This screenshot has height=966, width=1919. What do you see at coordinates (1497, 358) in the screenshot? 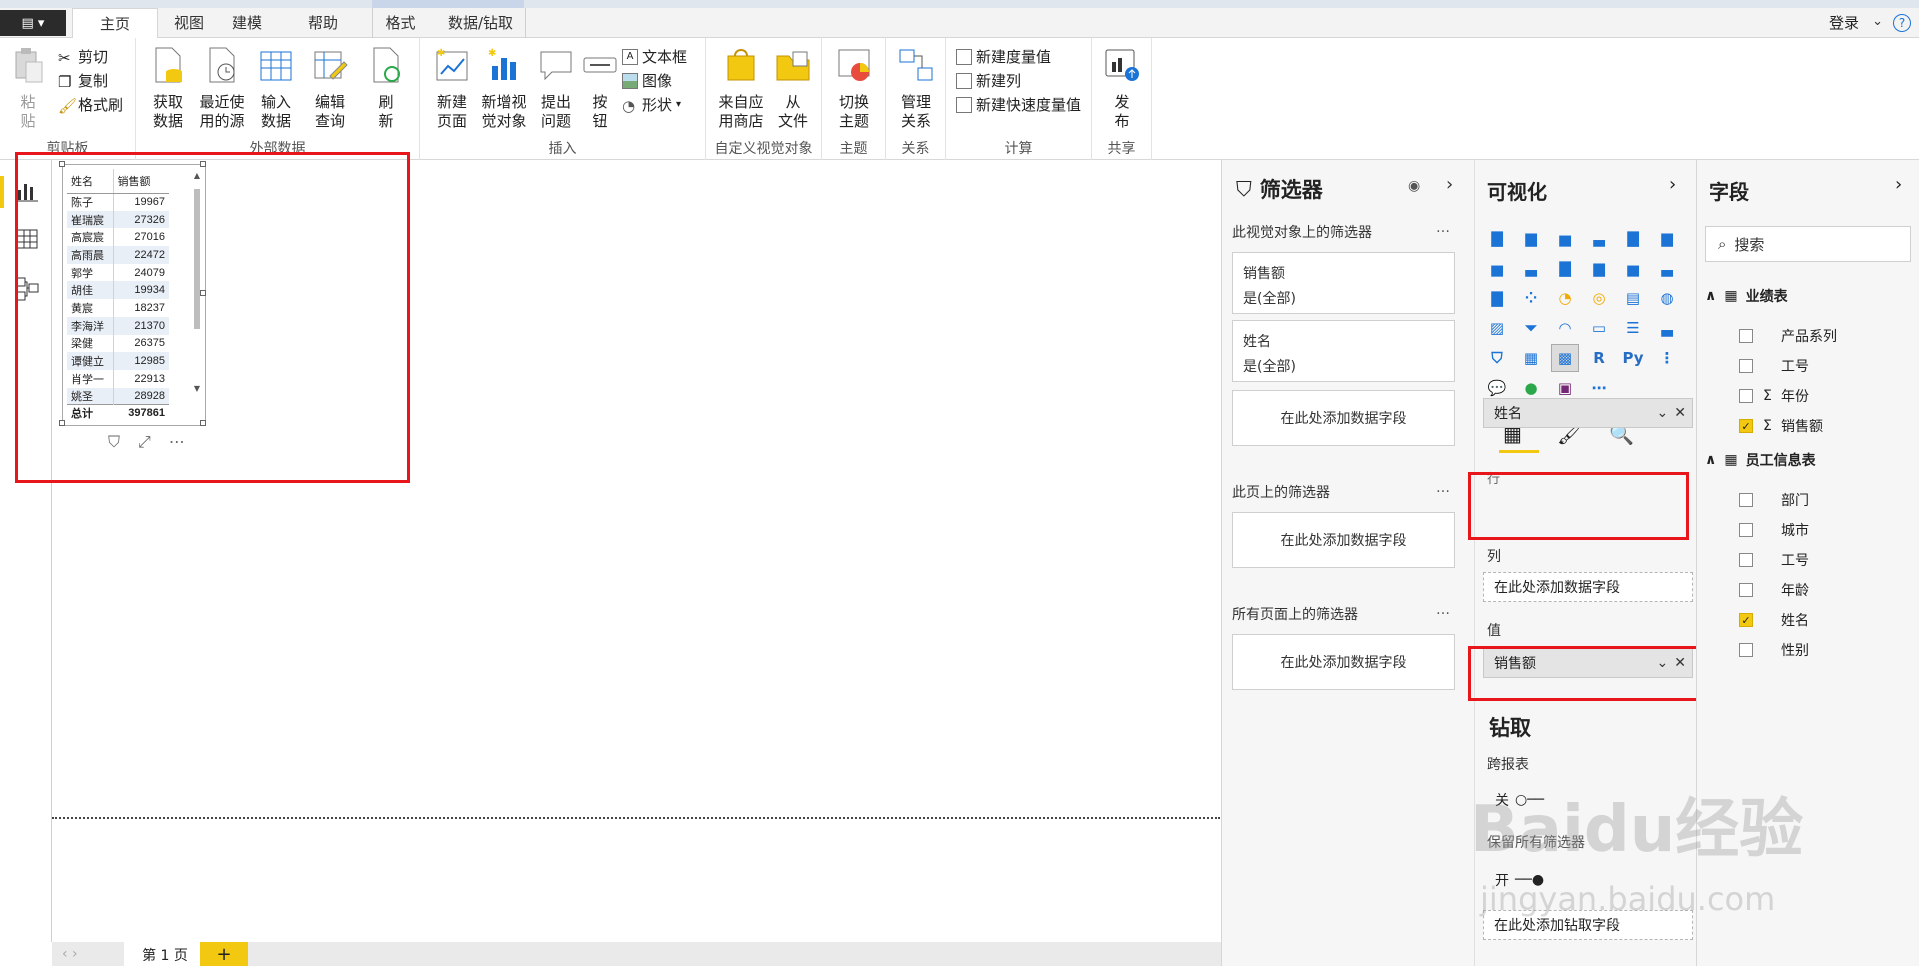
I see `slicer-visual-icon: ⛉` at bounding box center [1497, 358].